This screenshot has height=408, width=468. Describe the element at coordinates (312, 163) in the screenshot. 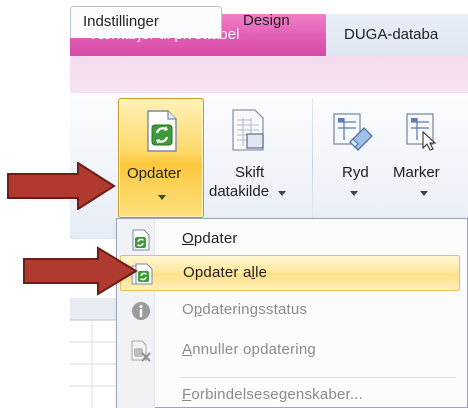

I see `ribbon-group-separator` at that location.